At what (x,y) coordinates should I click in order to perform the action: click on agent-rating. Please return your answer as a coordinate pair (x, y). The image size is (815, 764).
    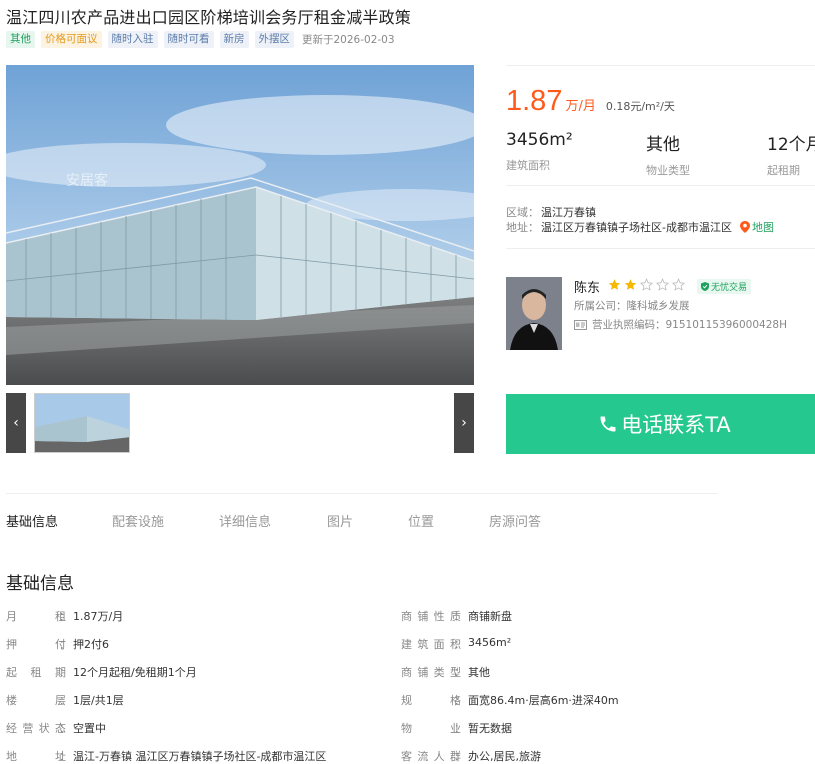
    Looking at the image, I should click on (646, 284).